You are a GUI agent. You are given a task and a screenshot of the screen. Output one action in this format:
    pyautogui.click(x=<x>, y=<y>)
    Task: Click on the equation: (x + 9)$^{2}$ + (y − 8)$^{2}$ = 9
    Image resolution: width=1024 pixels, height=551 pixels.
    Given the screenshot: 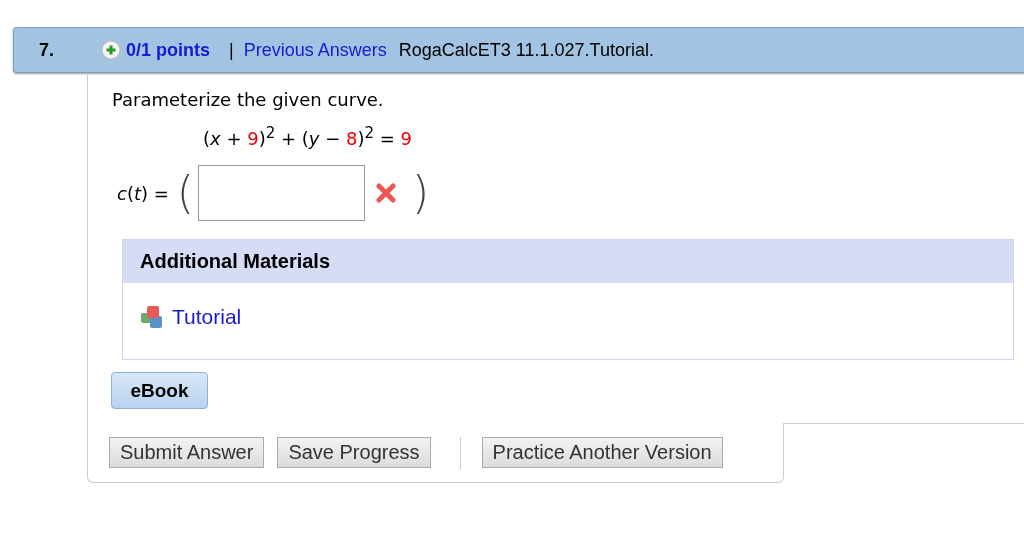 What is the action you would take?
    pyautogui.click(x=308, y=136)
    